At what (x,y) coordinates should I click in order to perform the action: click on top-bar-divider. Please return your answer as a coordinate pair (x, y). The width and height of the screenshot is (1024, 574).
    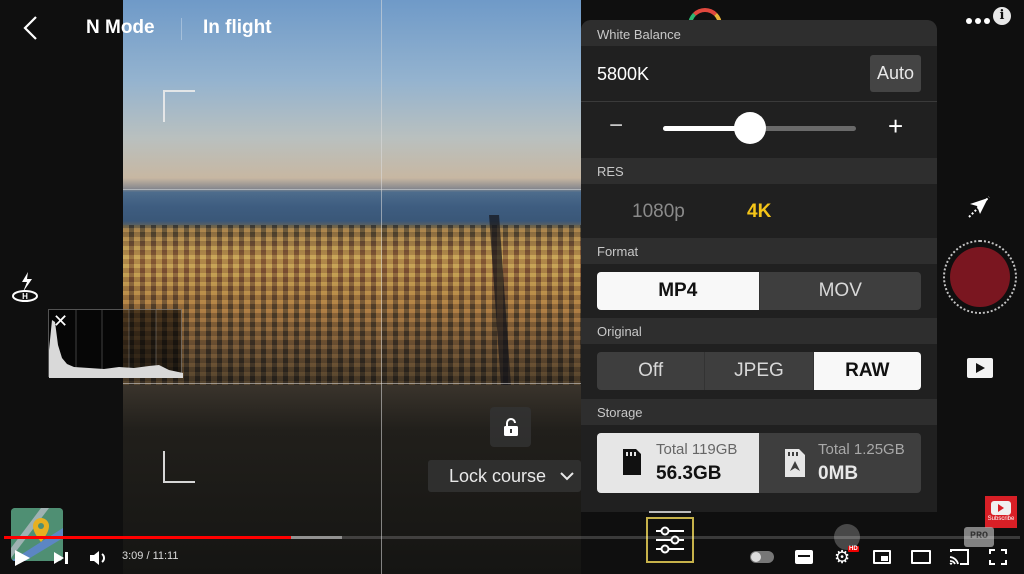
    Looking at the image, I should click on (181, 29).